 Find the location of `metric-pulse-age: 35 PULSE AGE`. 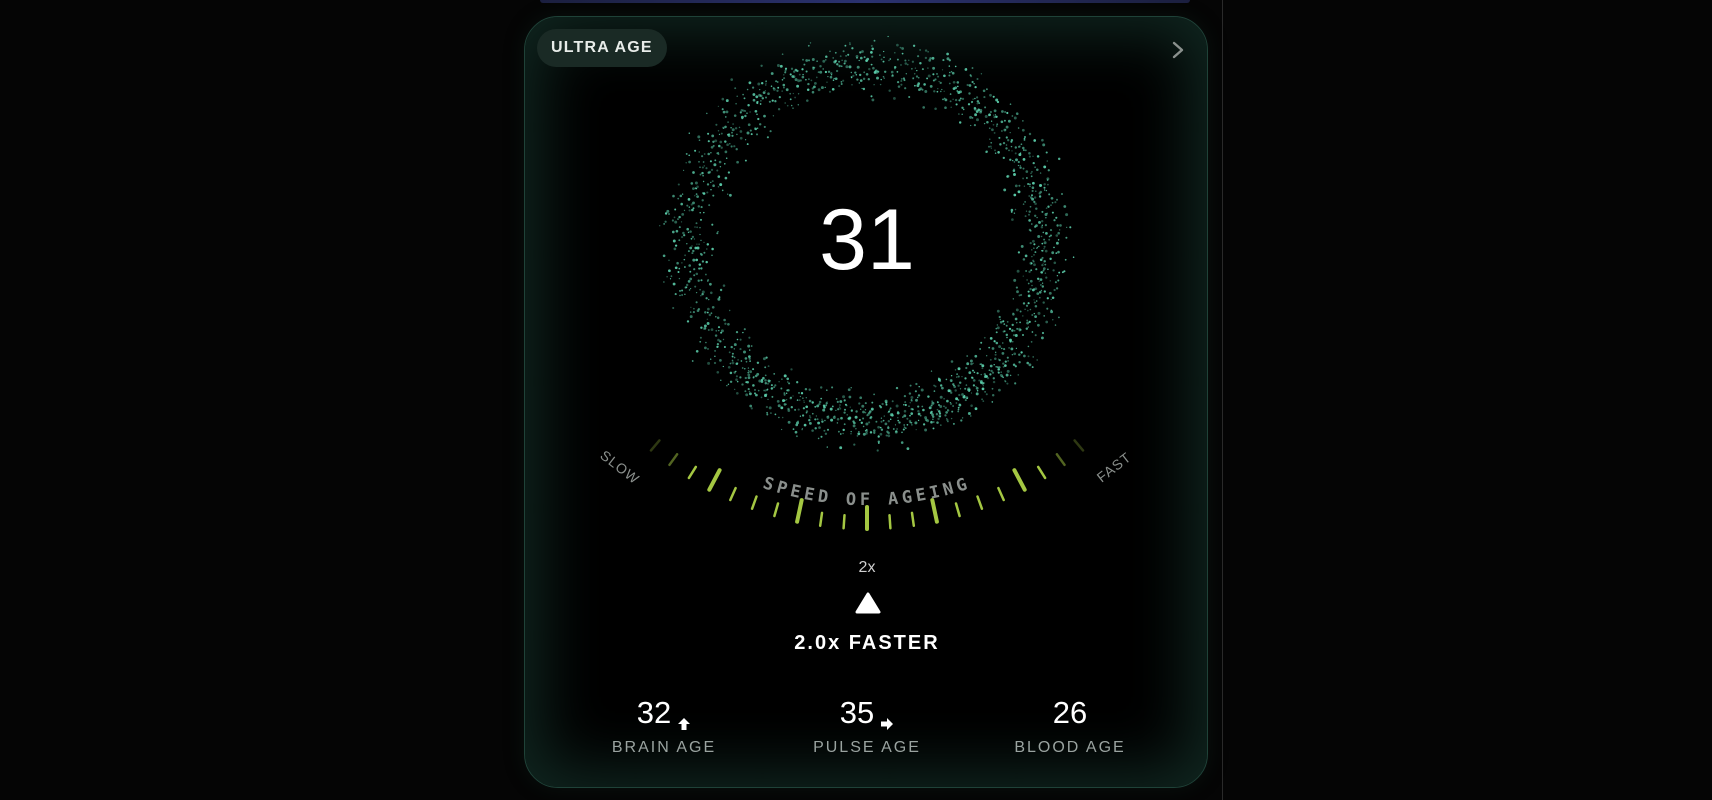

metric-pulse-age: 35 PULSE AGE is located at coordinates (867, 726).